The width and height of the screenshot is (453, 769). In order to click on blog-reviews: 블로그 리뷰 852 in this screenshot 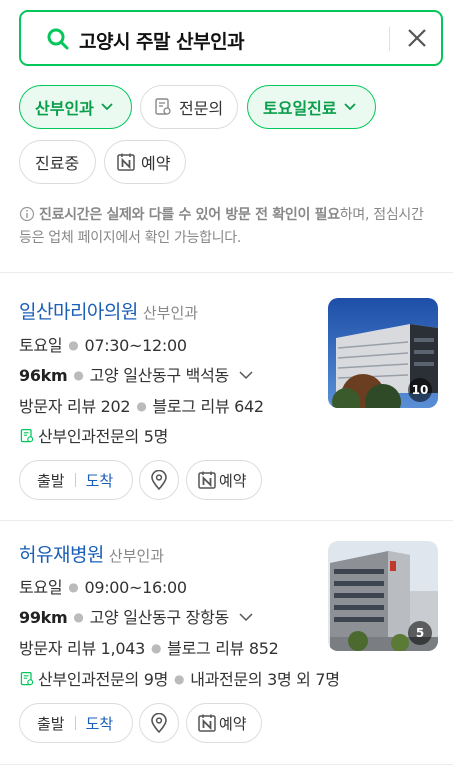, I will do `click(223, 648)`.